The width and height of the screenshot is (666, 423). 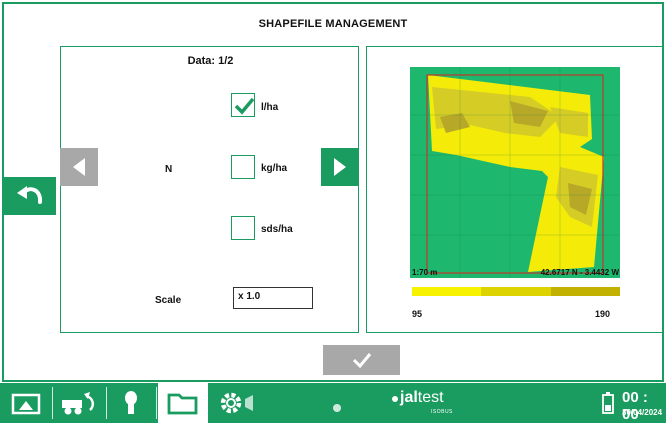 I want to click on back-button, so click(x=30, y=196).